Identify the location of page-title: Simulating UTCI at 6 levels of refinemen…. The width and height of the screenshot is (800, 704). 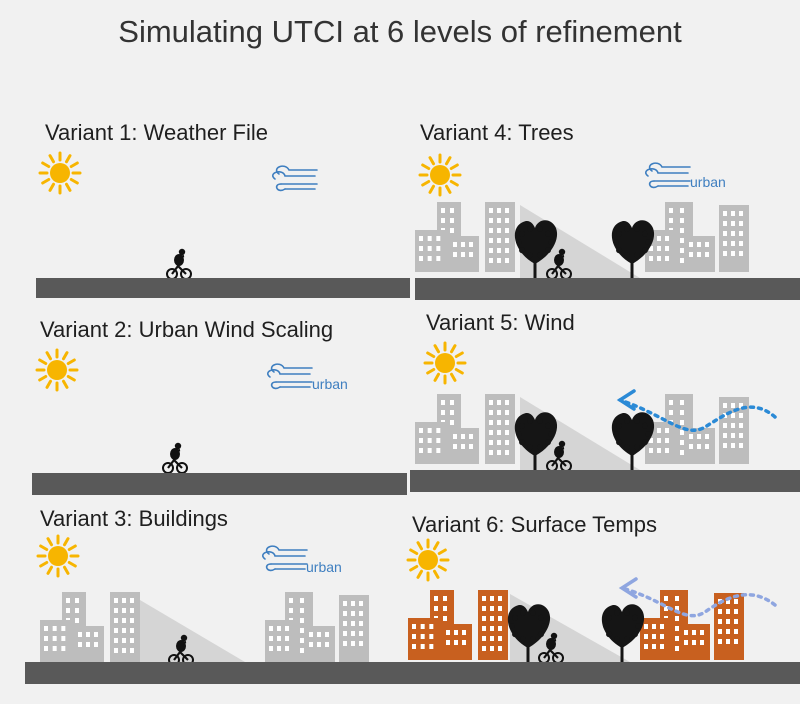
(400, 31).